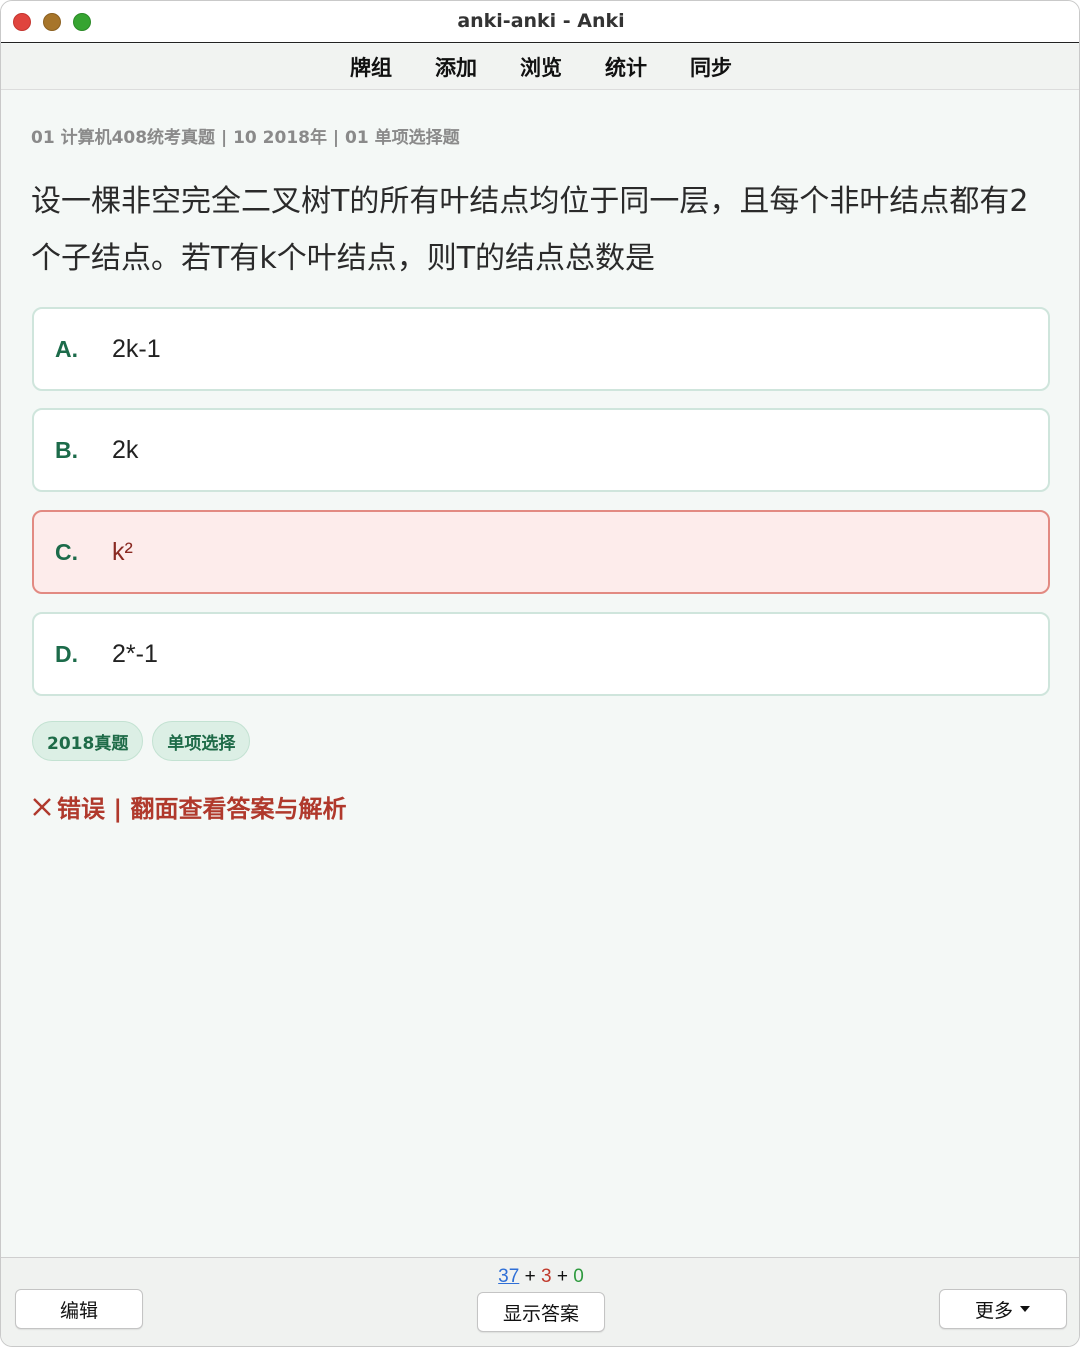 The image size is (1080, 1347). I want to click on more-button-label: 更多, so click(993, 1310).